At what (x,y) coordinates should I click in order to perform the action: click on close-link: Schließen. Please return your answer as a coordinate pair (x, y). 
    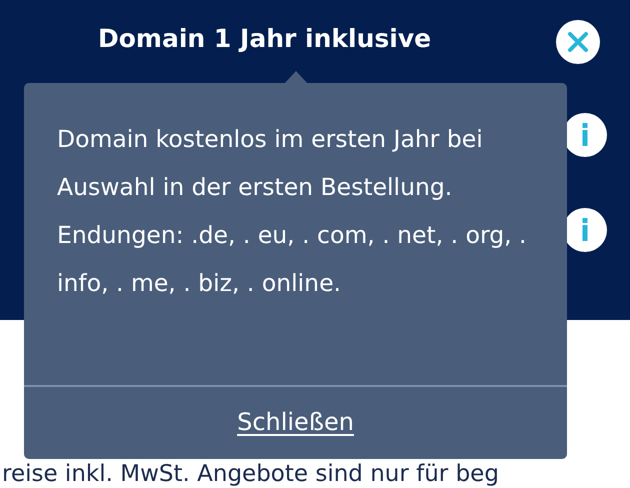
    Looking at the image, I should click on (295, 422).